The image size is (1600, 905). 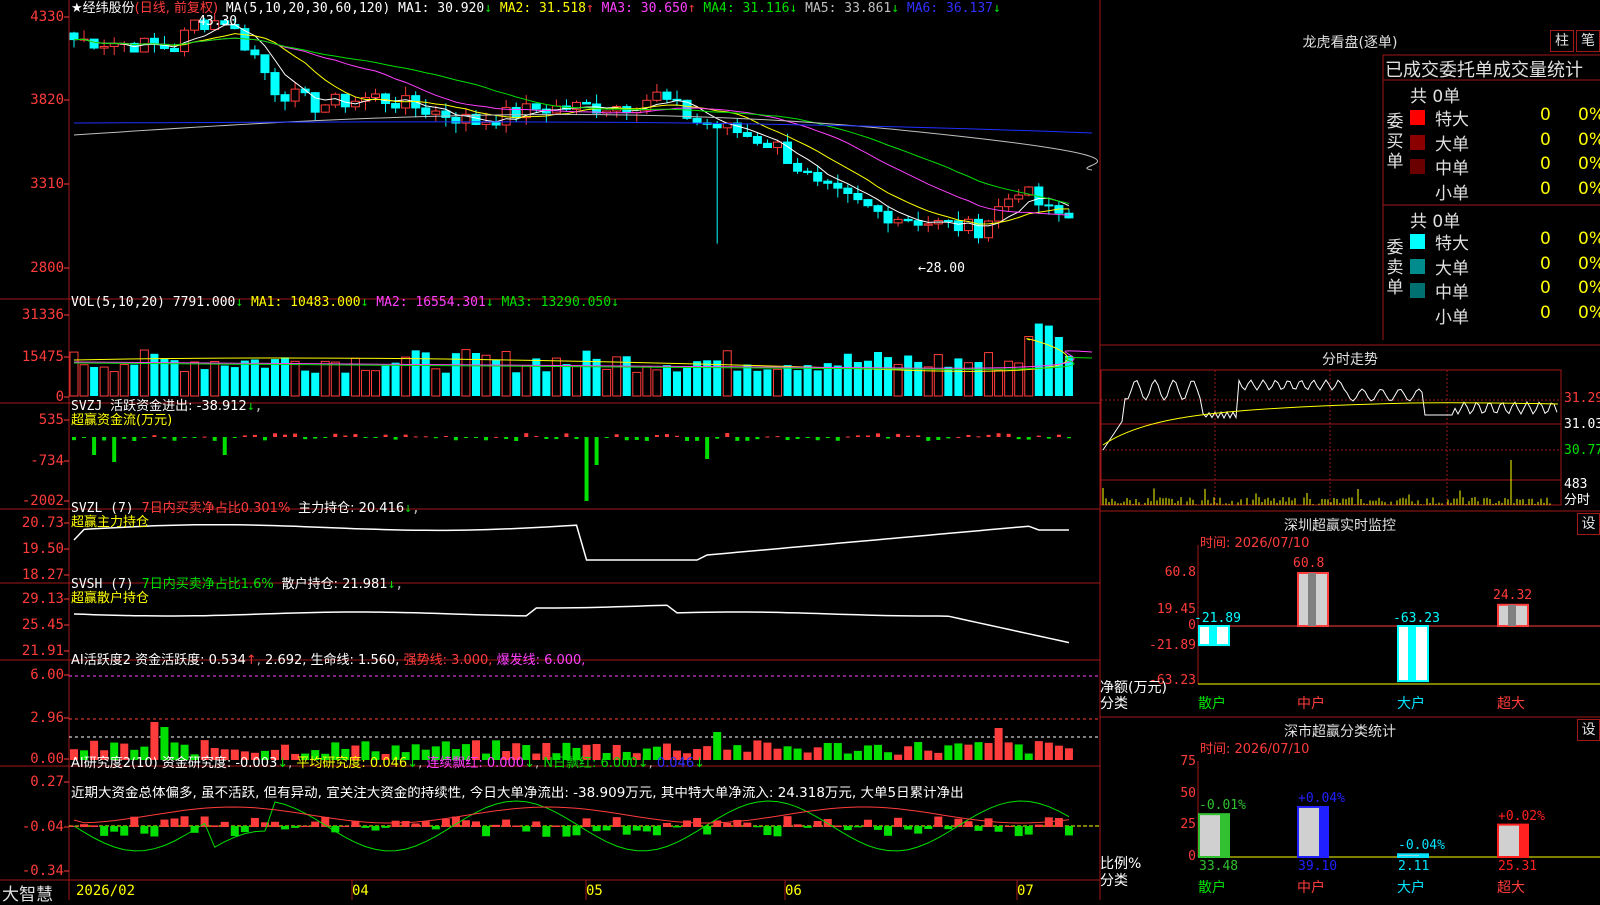 What do you see at coordinates (42, 599) in the screenshot?
I see `svsh-ytick: 29.13` at bounding box center [42, 599].